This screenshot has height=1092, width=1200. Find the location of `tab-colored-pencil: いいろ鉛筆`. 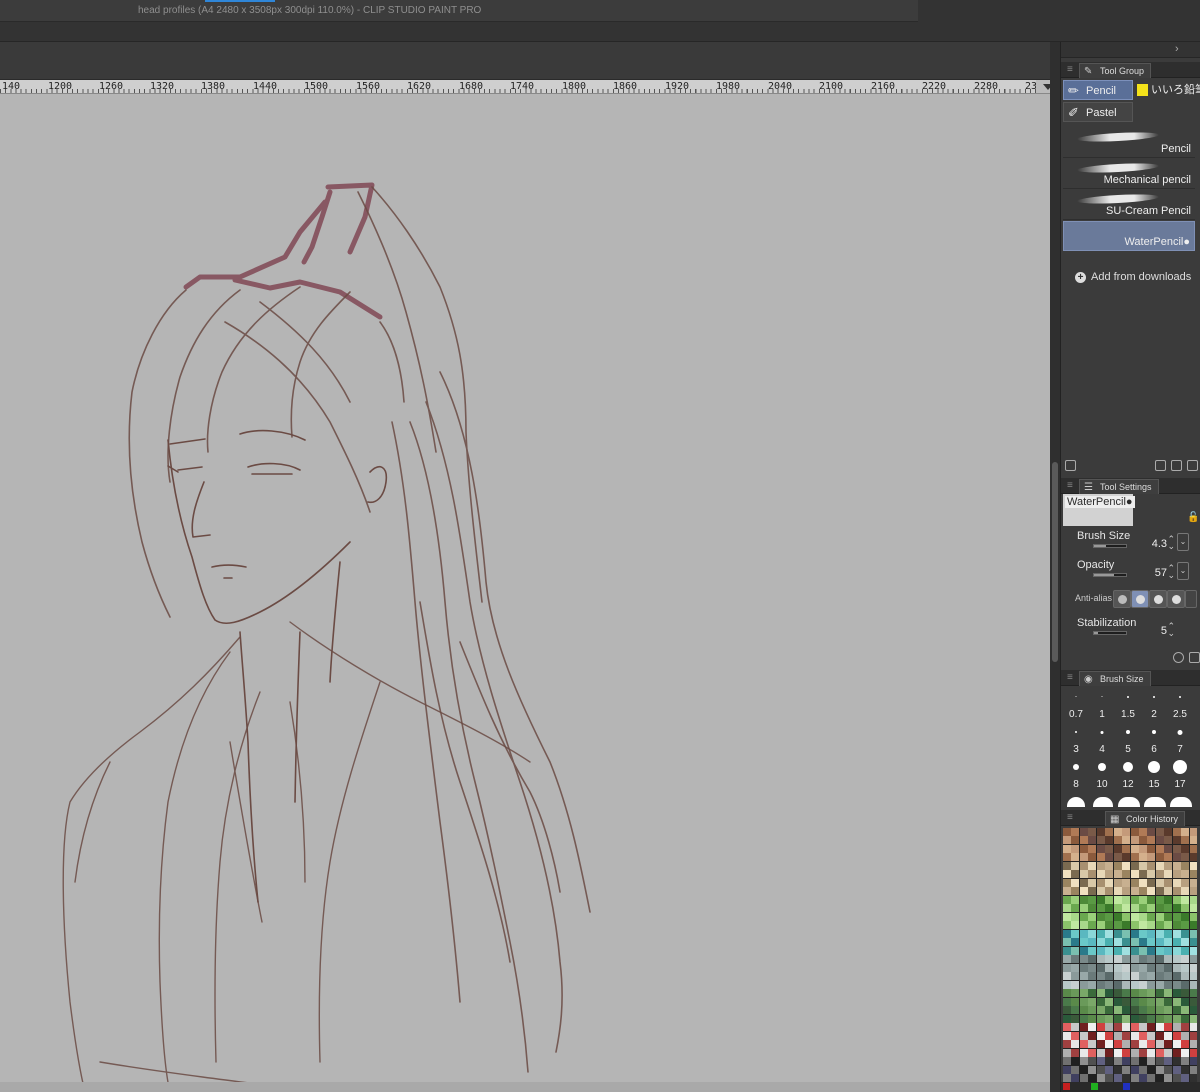

tab-colored-pencil: いいろ鉛筆 is located at coordinates (1167, 90).